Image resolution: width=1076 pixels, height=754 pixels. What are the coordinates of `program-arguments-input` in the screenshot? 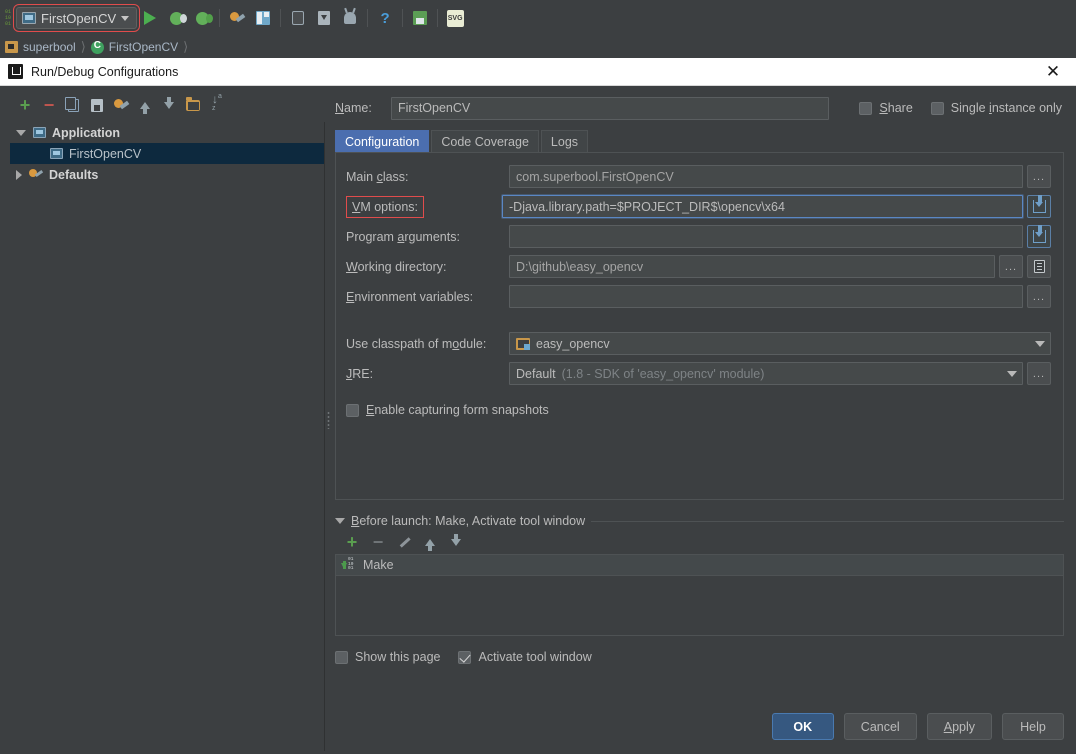 It's located at (766, 236).